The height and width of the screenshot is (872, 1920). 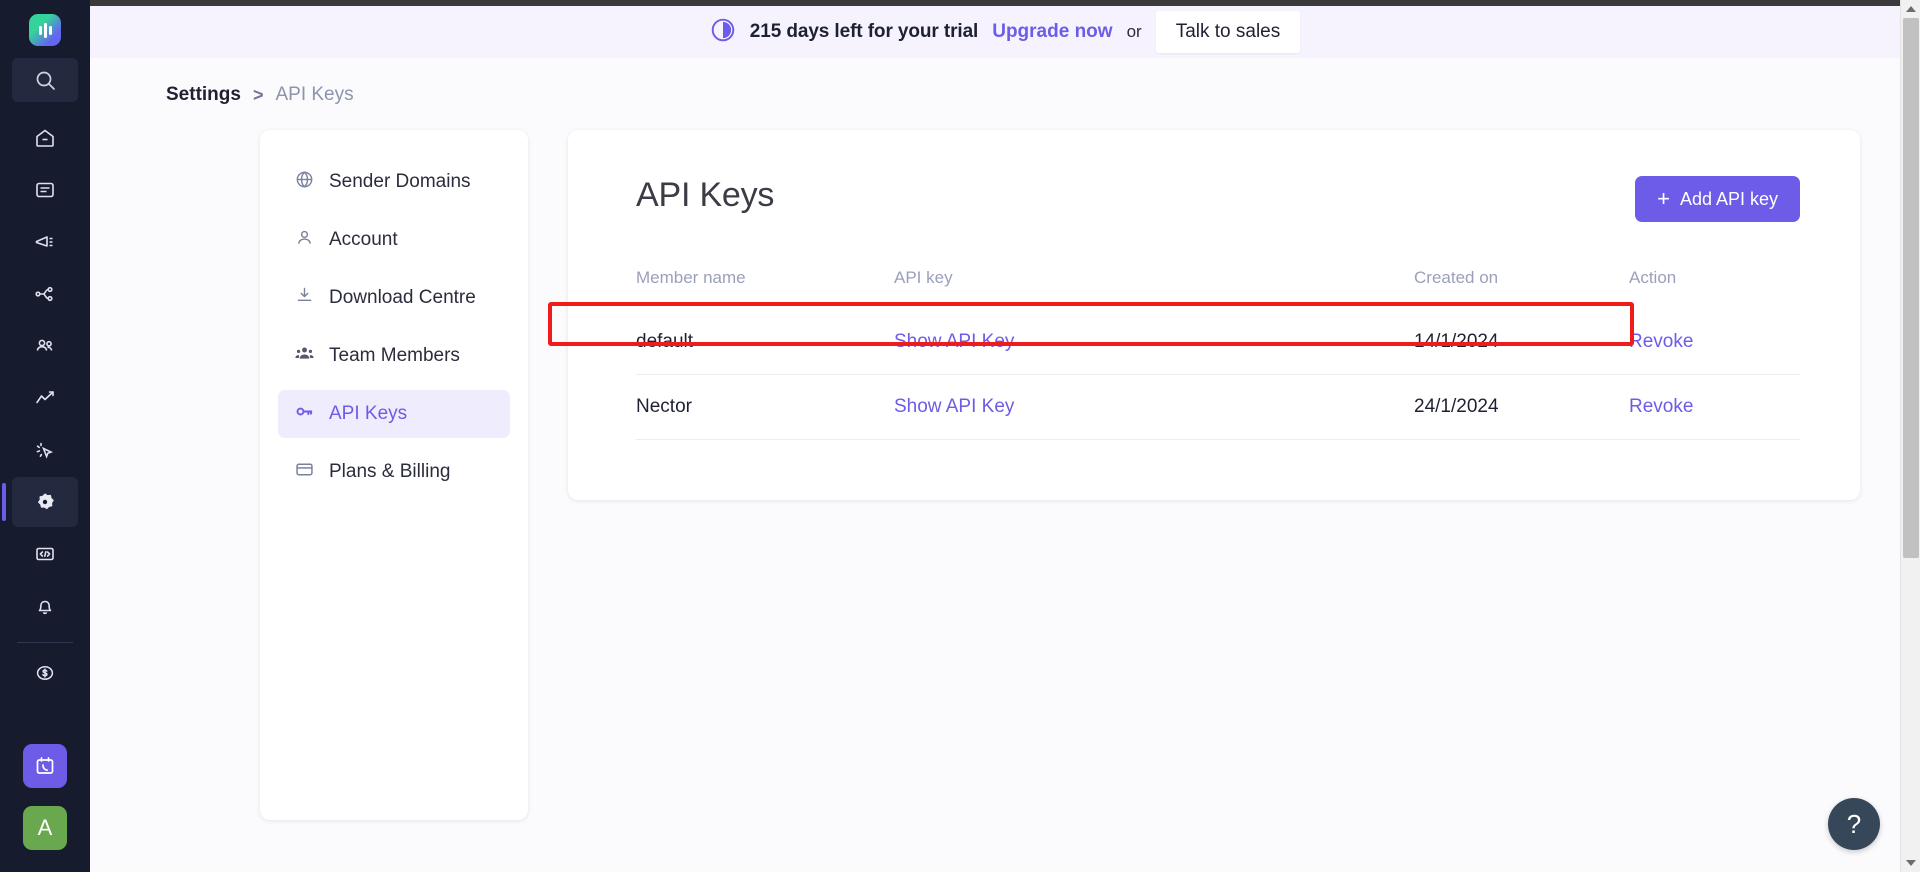 I want to click on breadcrumb: Settings > API Keys, so click(x=1005, y=82).